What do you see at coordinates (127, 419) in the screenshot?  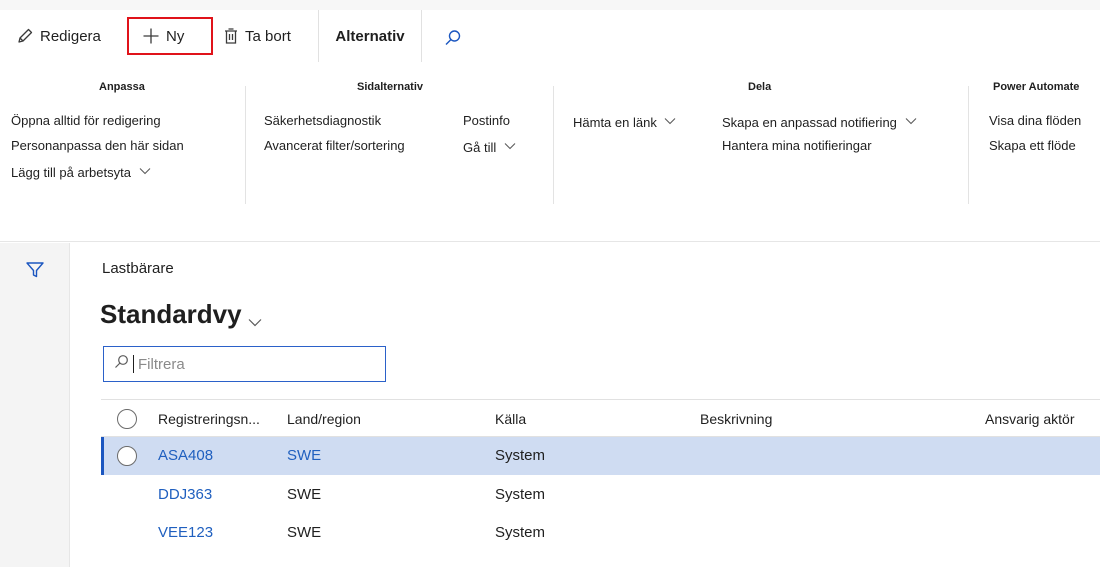 I see `select-all-radio` at bounding box center [127, 419].